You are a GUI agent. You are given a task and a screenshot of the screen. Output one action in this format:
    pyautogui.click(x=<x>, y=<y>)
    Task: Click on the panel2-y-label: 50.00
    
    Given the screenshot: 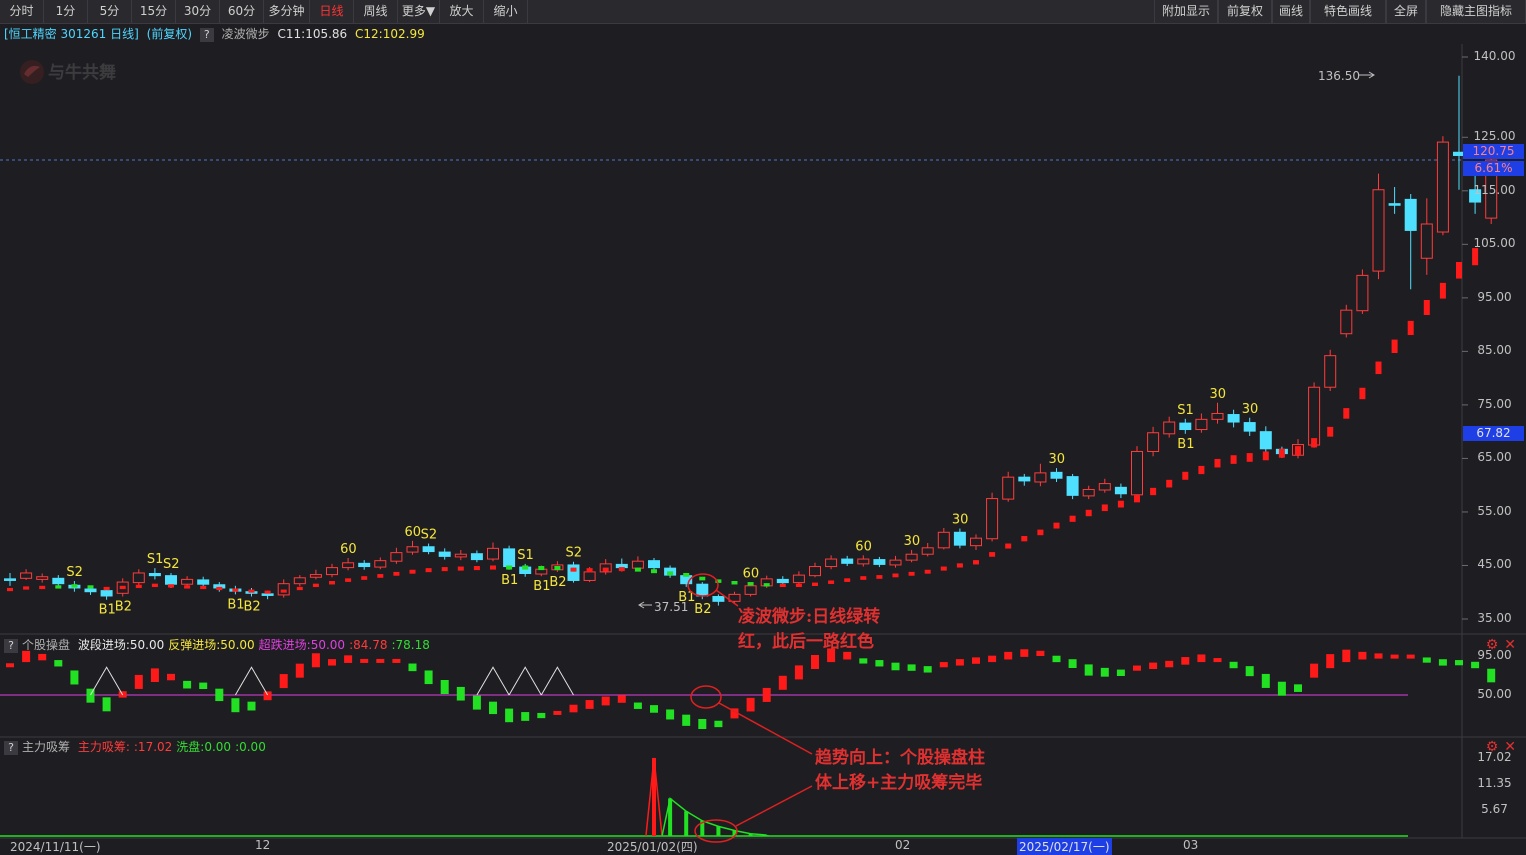 What is the action you would take?
    pyautogui.click(x=1494, y=694)
    